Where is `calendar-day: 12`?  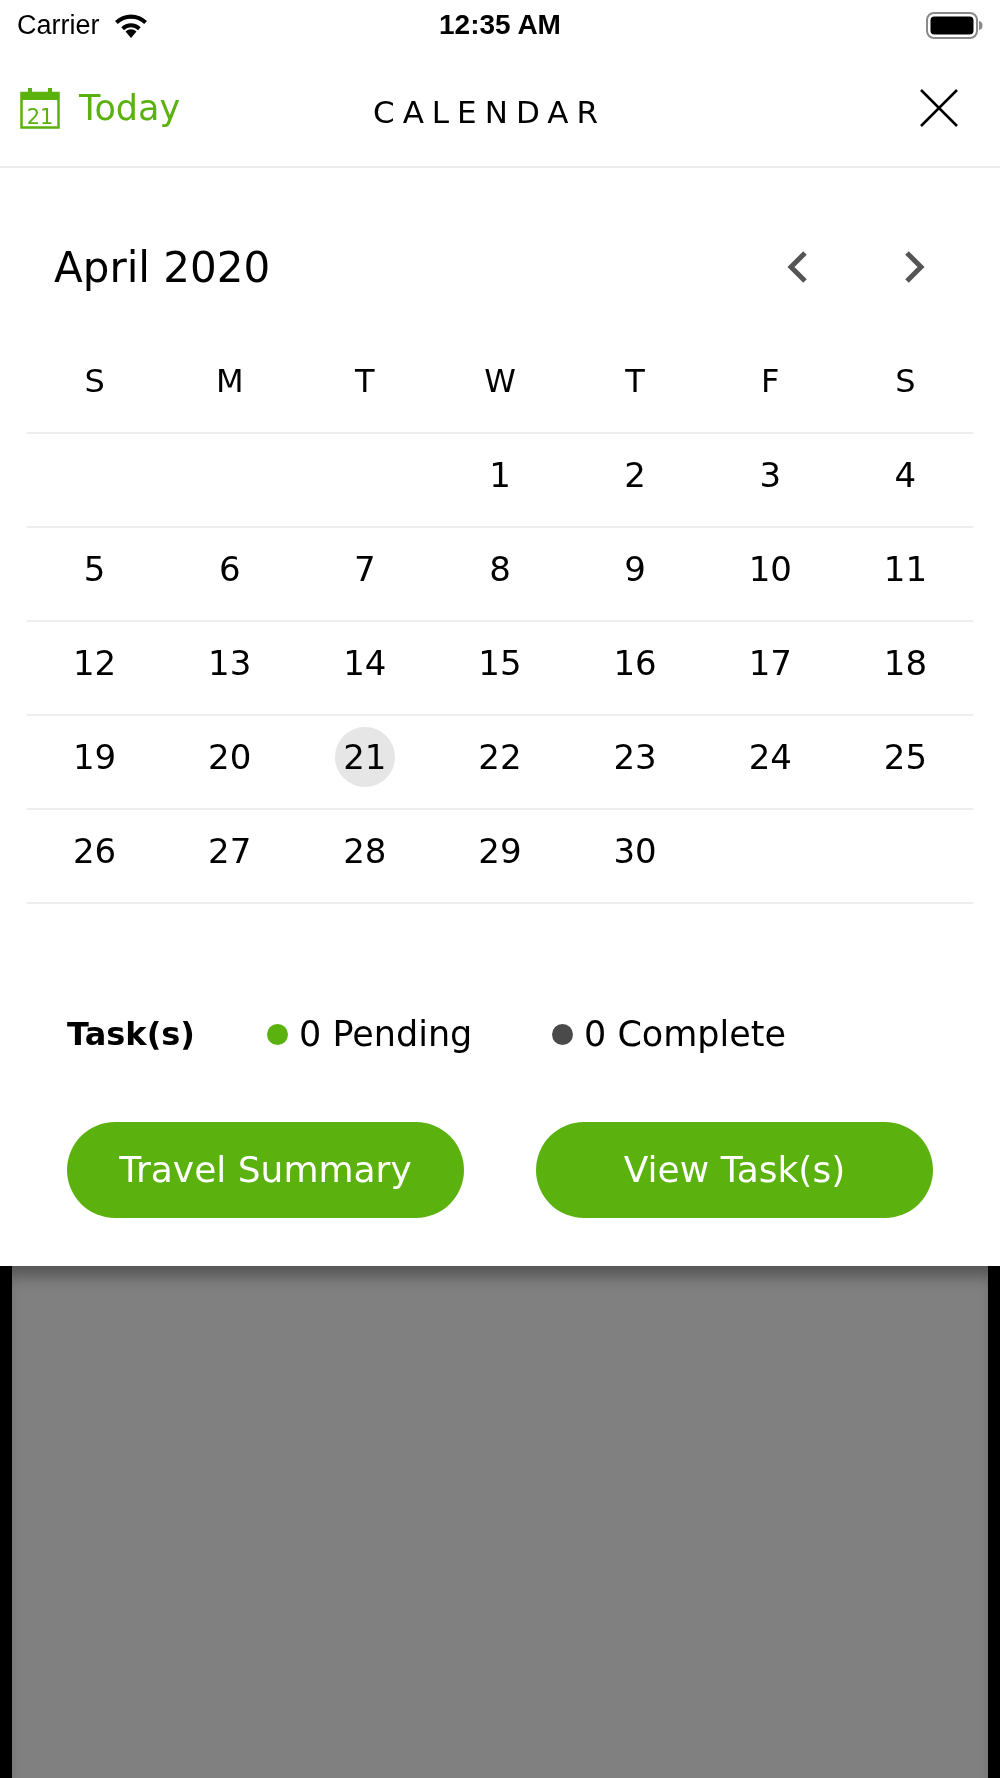
calendar-day: 12 is located at coordinates (94, 663).